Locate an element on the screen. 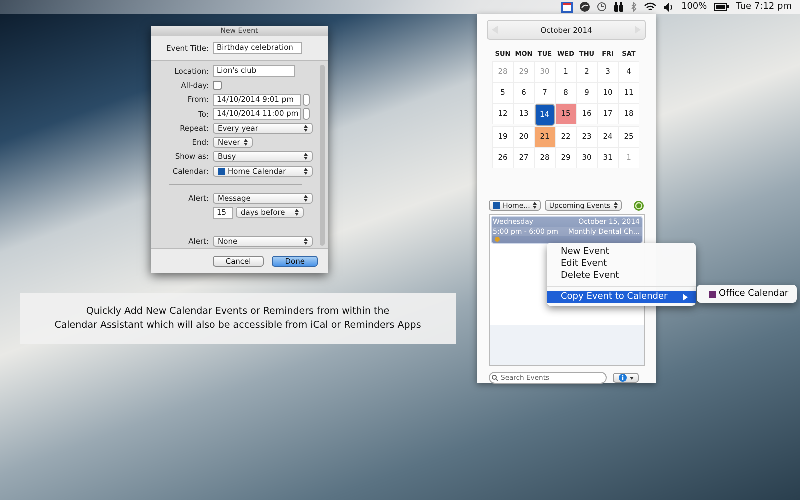 The width and height of the screenshot is (800, 500). scrollbar is located at coordinates (322, 155).